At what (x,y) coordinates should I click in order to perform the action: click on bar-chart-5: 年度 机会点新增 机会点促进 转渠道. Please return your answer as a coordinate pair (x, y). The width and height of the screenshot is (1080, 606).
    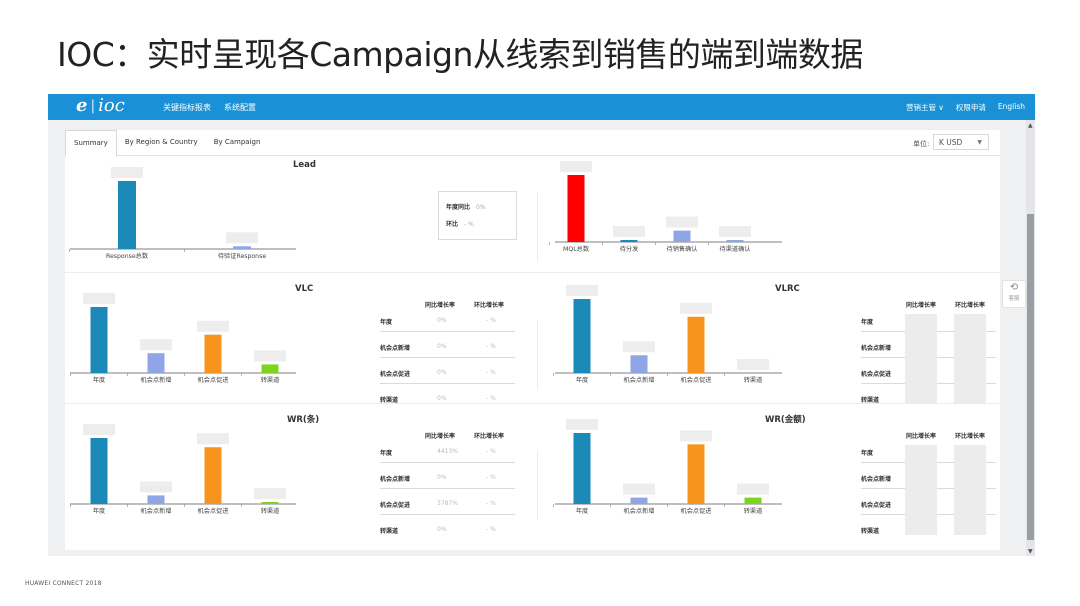
    Looking at the image, I should click on (183, 469).